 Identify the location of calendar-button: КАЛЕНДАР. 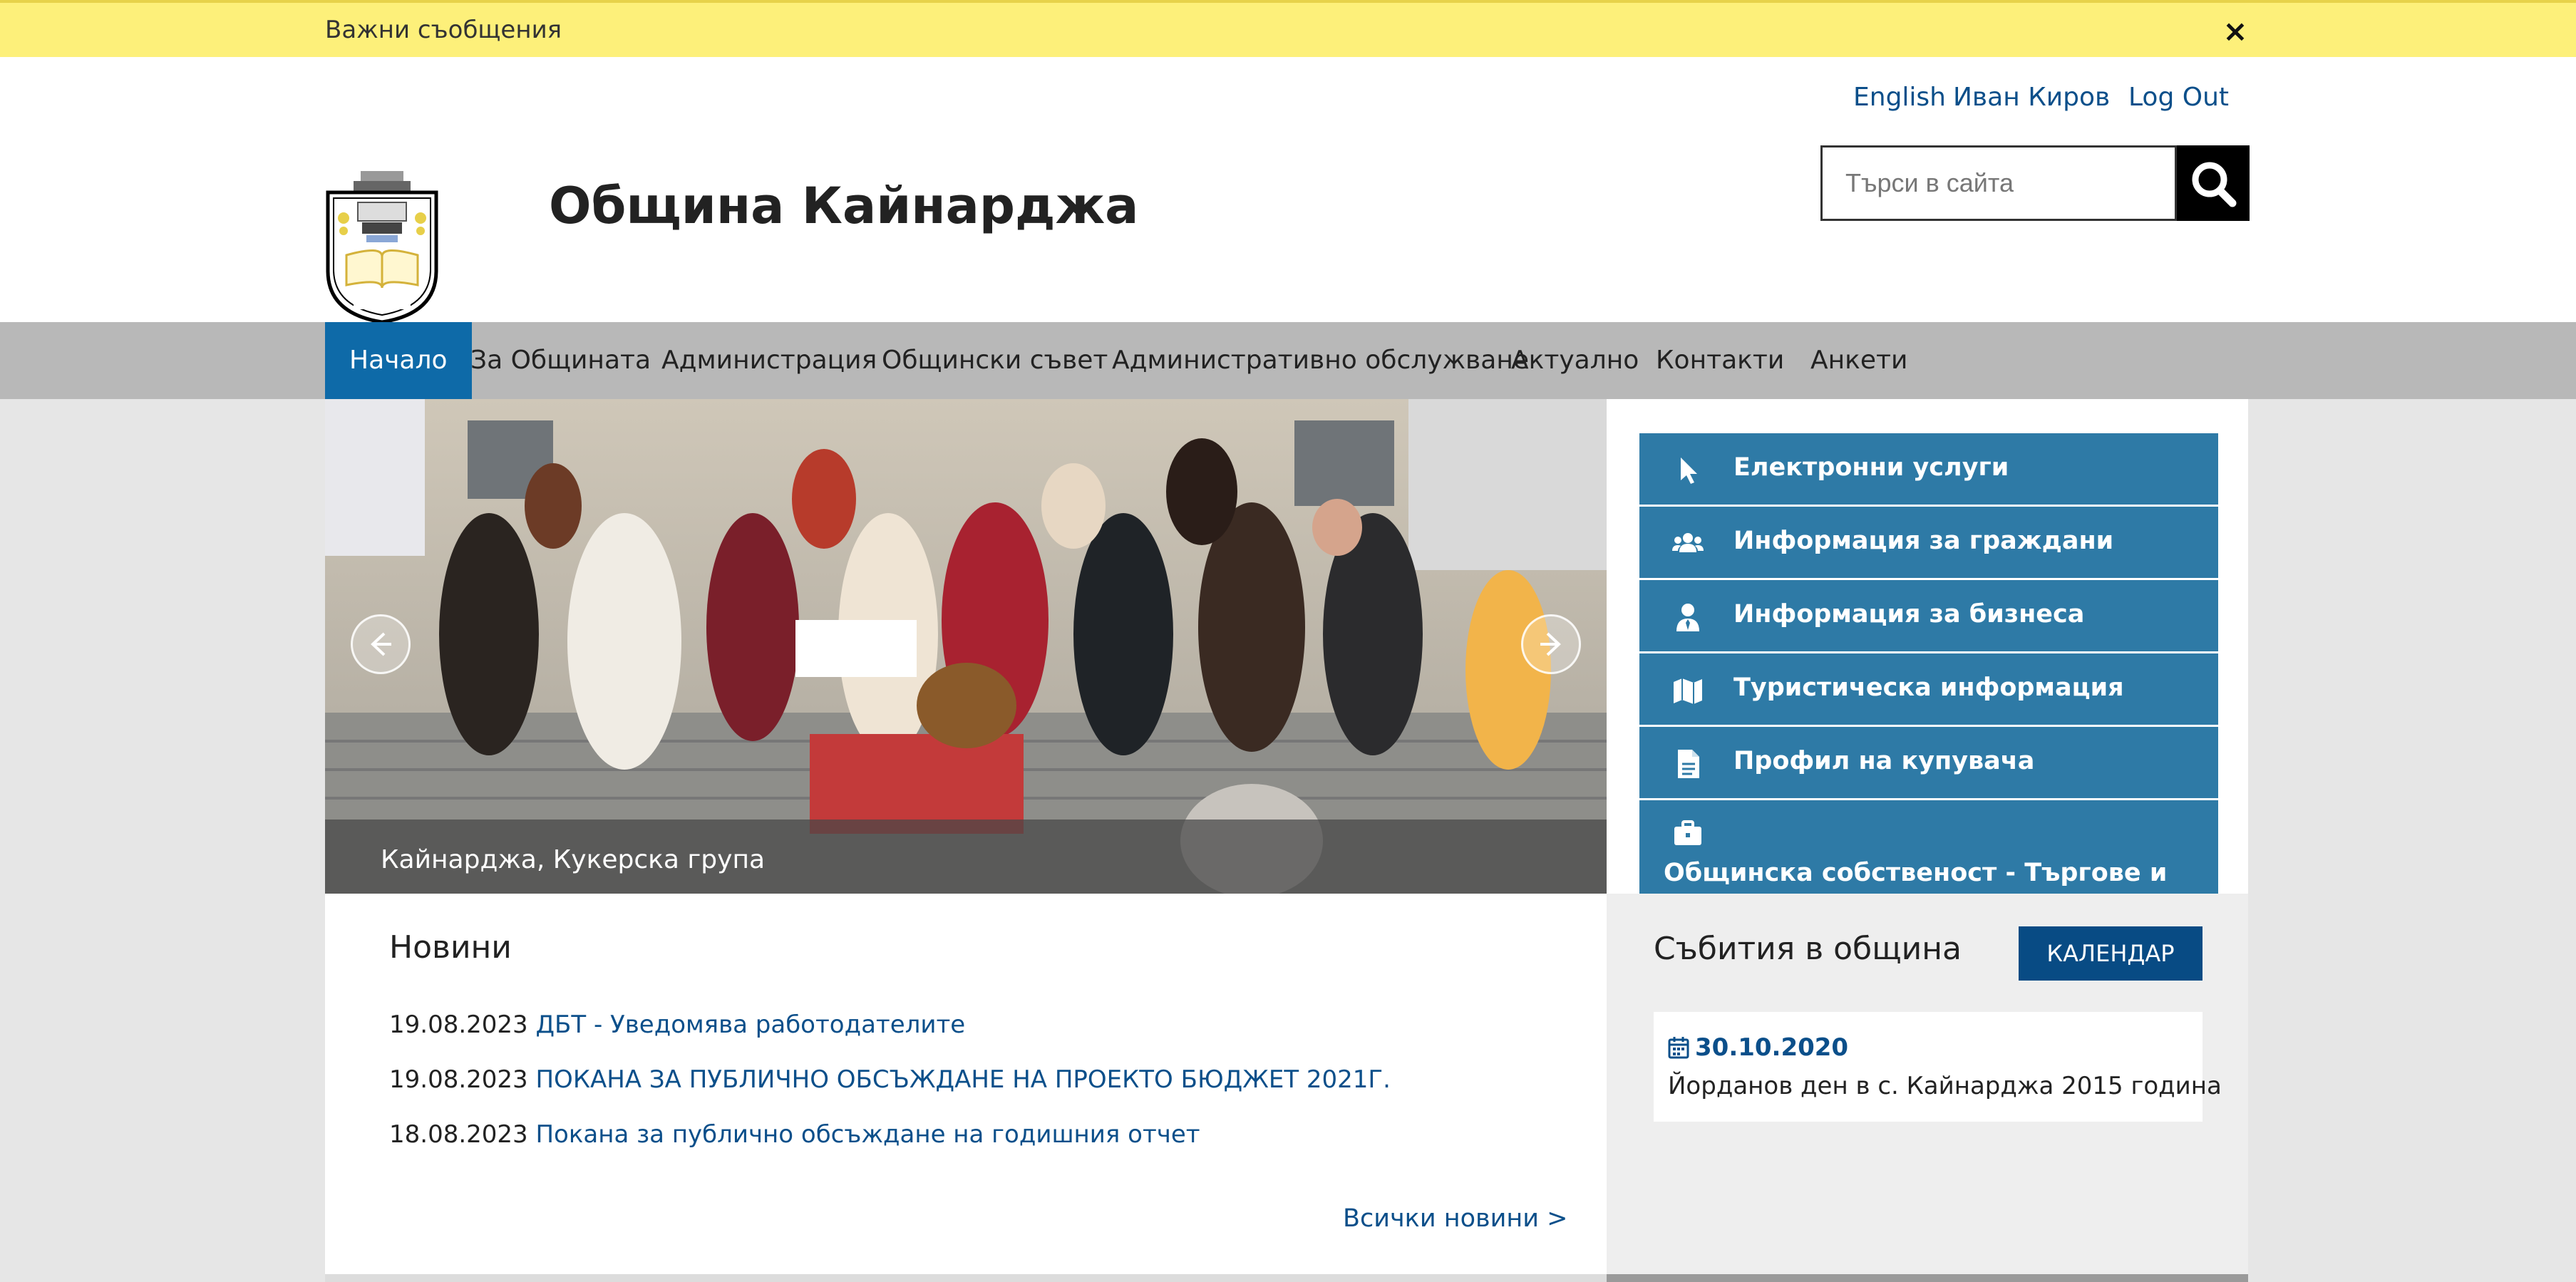
(2111, 953).